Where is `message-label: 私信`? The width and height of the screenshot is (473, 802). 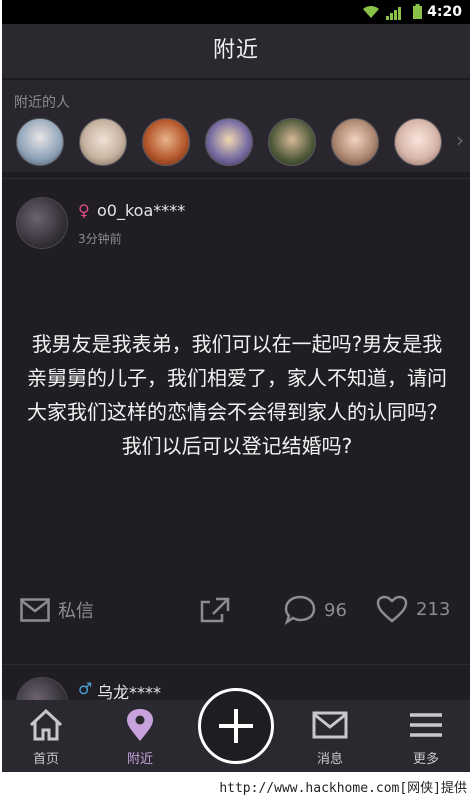
message-label: 私信 is located at coordinates (76, 611).